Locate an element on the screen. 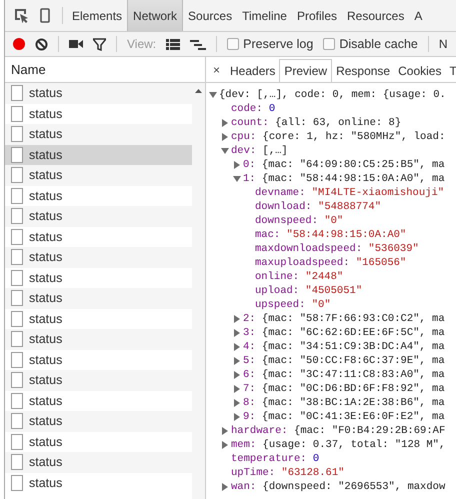 The width and height of the screenshot is (456, 499). inspect-icon is located at coordinates (21, 15).